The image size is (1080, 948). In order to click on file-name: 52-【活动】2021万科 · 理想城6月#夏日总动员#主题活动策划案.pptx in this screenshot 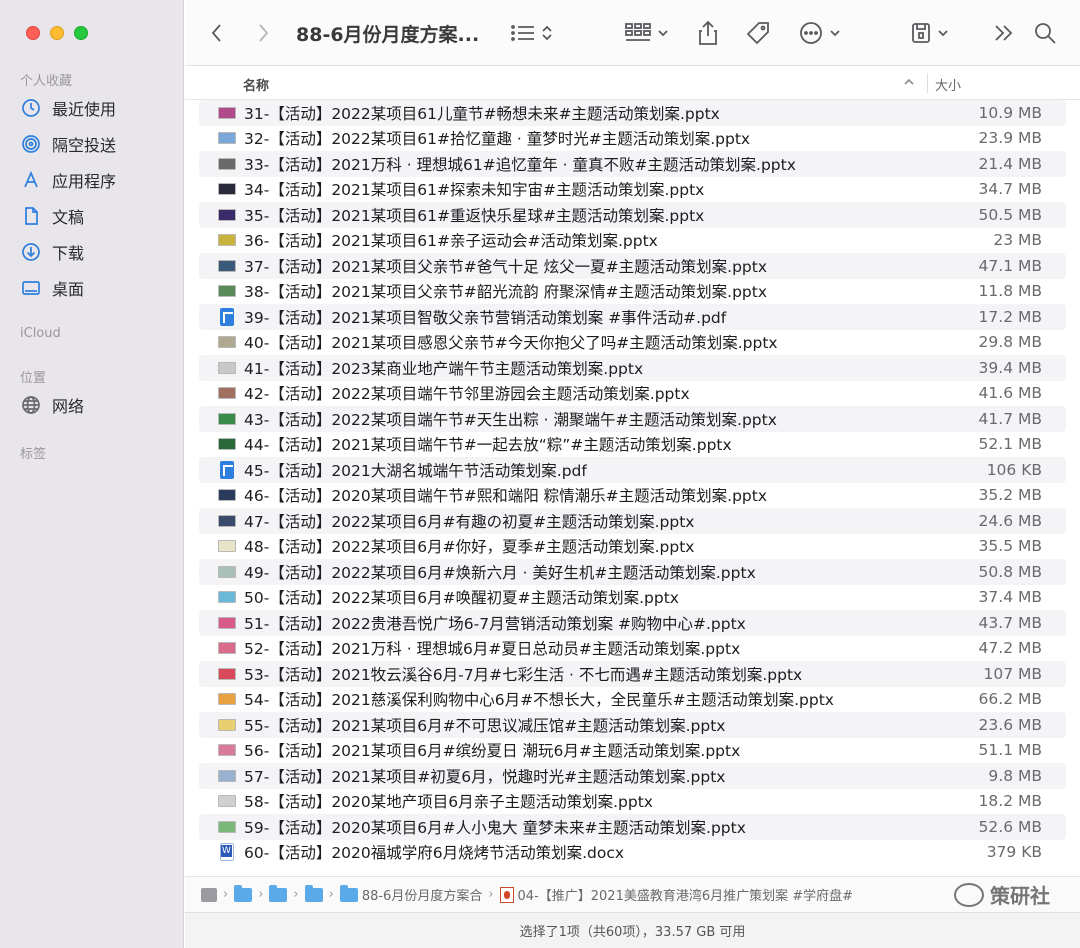, I will do `click(492, 649)`.